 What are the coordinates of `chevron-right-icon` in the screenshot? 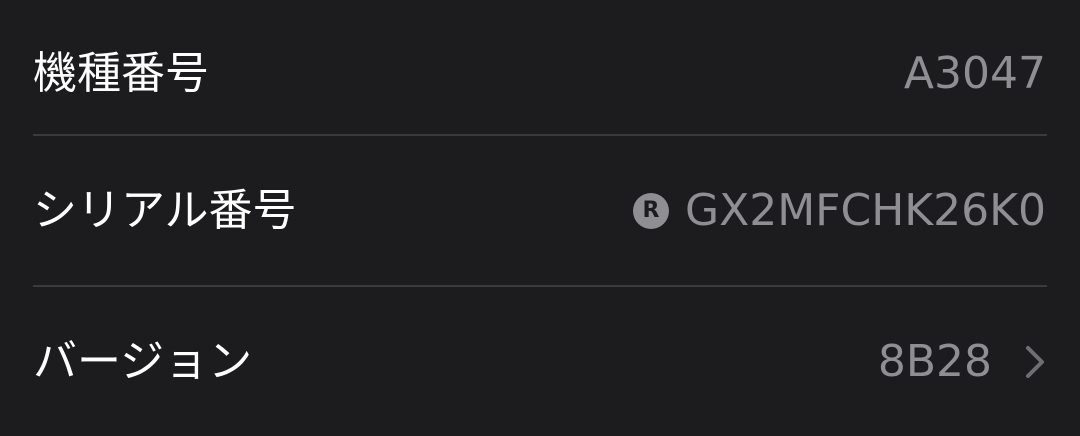 It's located at (1035, 362).